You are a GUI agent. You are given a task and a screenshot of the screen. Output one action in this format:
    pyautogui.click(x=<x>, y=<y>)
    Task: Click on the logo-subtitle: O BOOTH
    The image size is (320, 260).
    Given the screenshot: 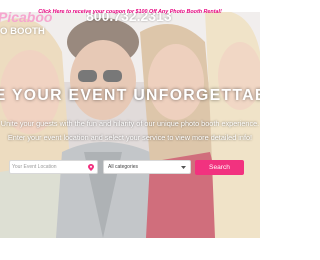 What is the action you would take?
    pyautogui.click(x=22, y=31)
    